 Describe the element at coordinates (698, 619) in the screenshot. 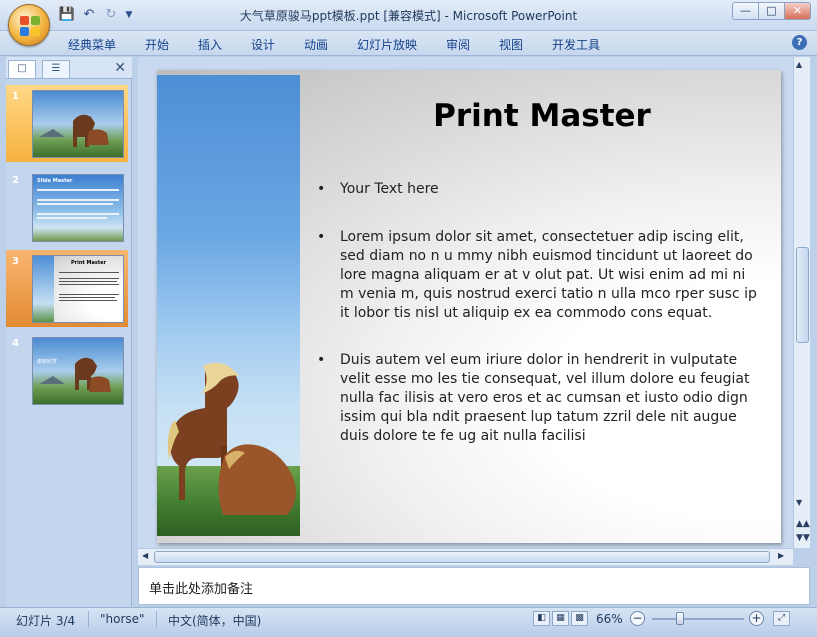

I see `zoom-slider` at that location.